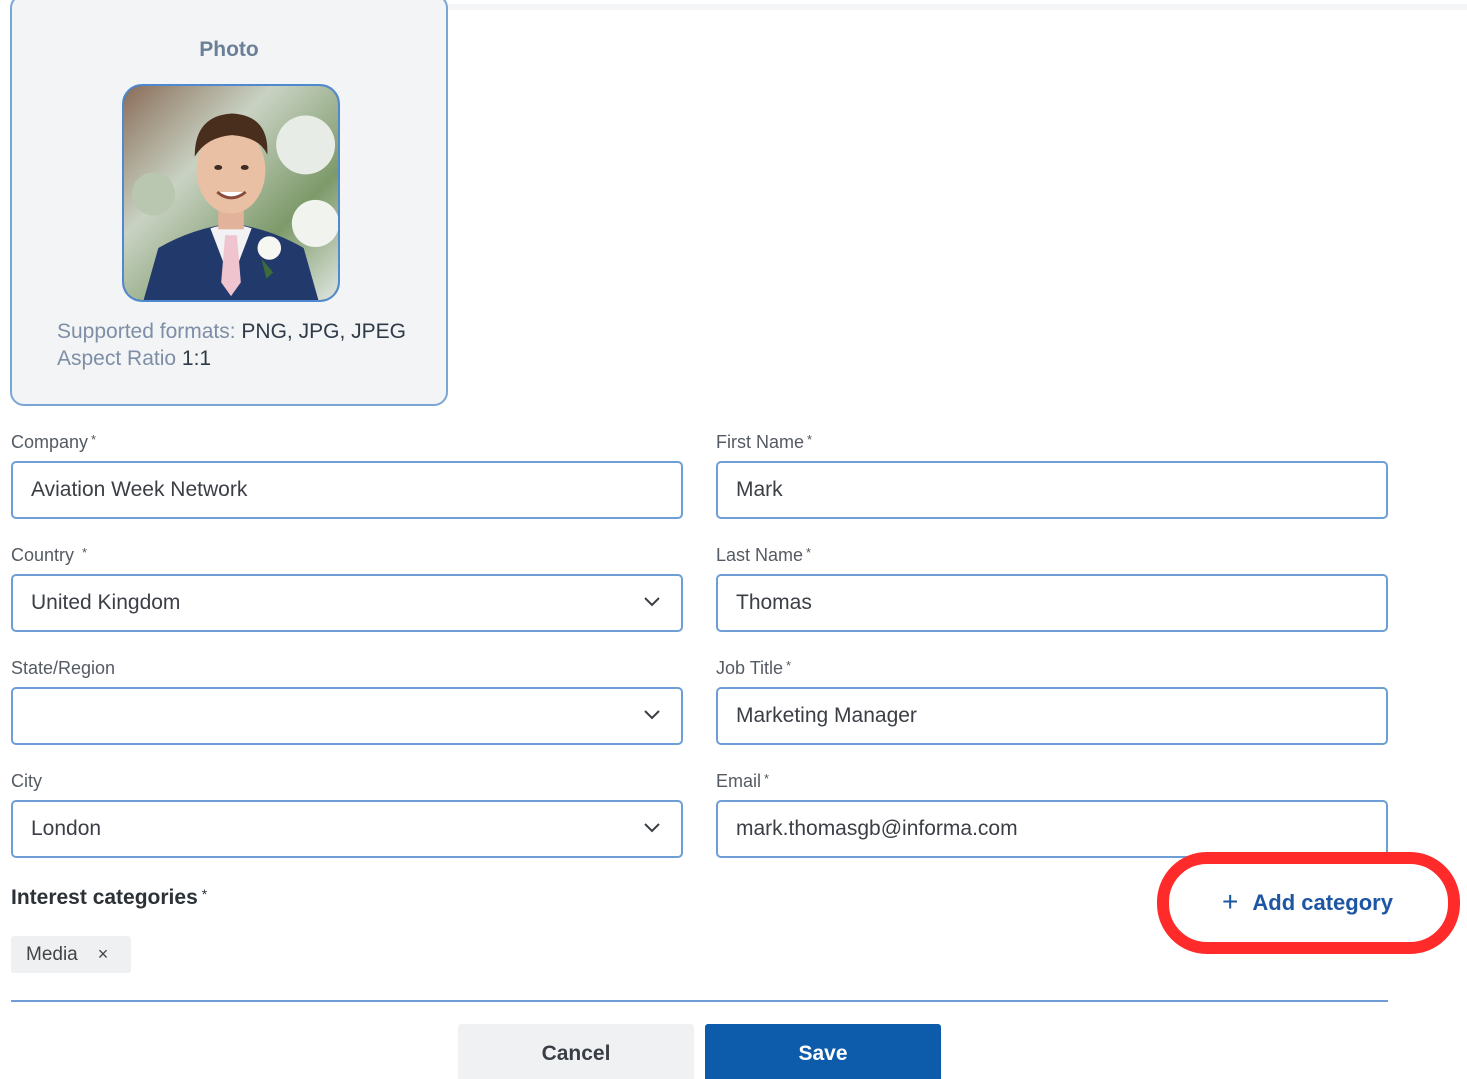  Describe the element at coordinates (117, 358) in the screenshot. I see `aspect-label: Aspect Ratio` at that location.